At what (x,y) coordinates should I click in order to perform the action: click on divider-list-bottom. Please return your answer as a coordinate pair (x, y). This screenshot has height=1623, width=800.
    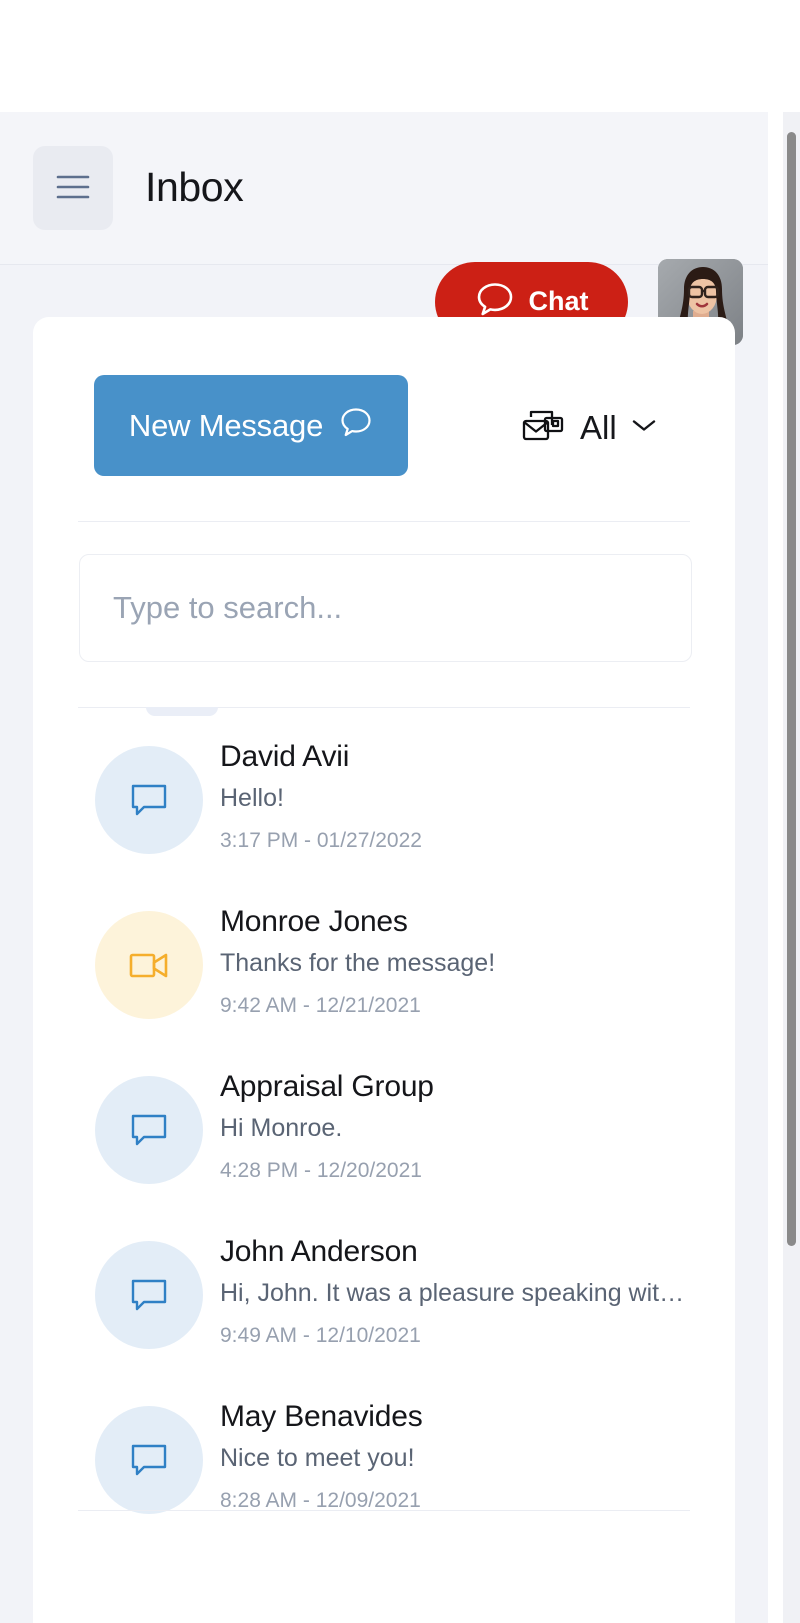
    Looking at the image, I should click on (384, 1510).